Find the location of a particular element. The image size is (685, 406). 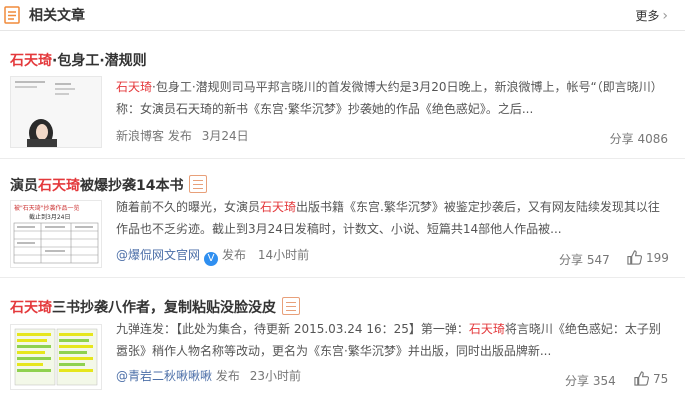

chevron-right-icon: › is located at coordinates (665, 16).